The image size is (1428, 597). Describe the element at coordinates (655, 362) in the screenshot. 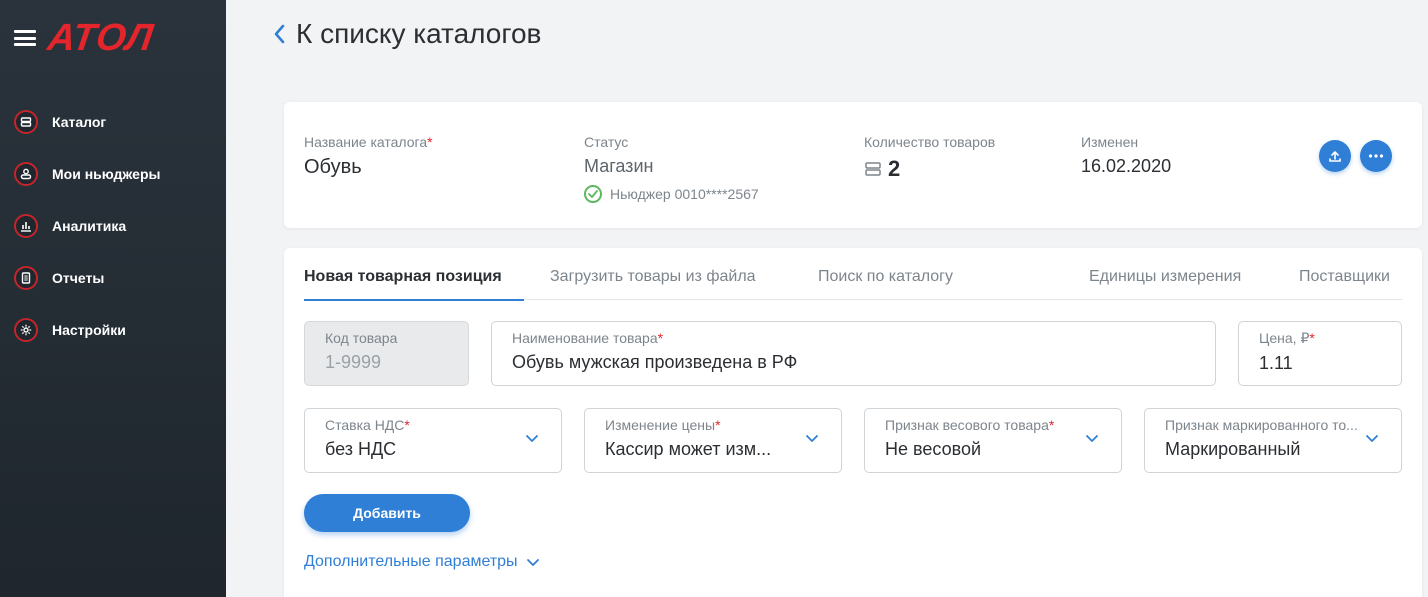

I see `field-value: Обувь мужская произведена в РФ` at that location.